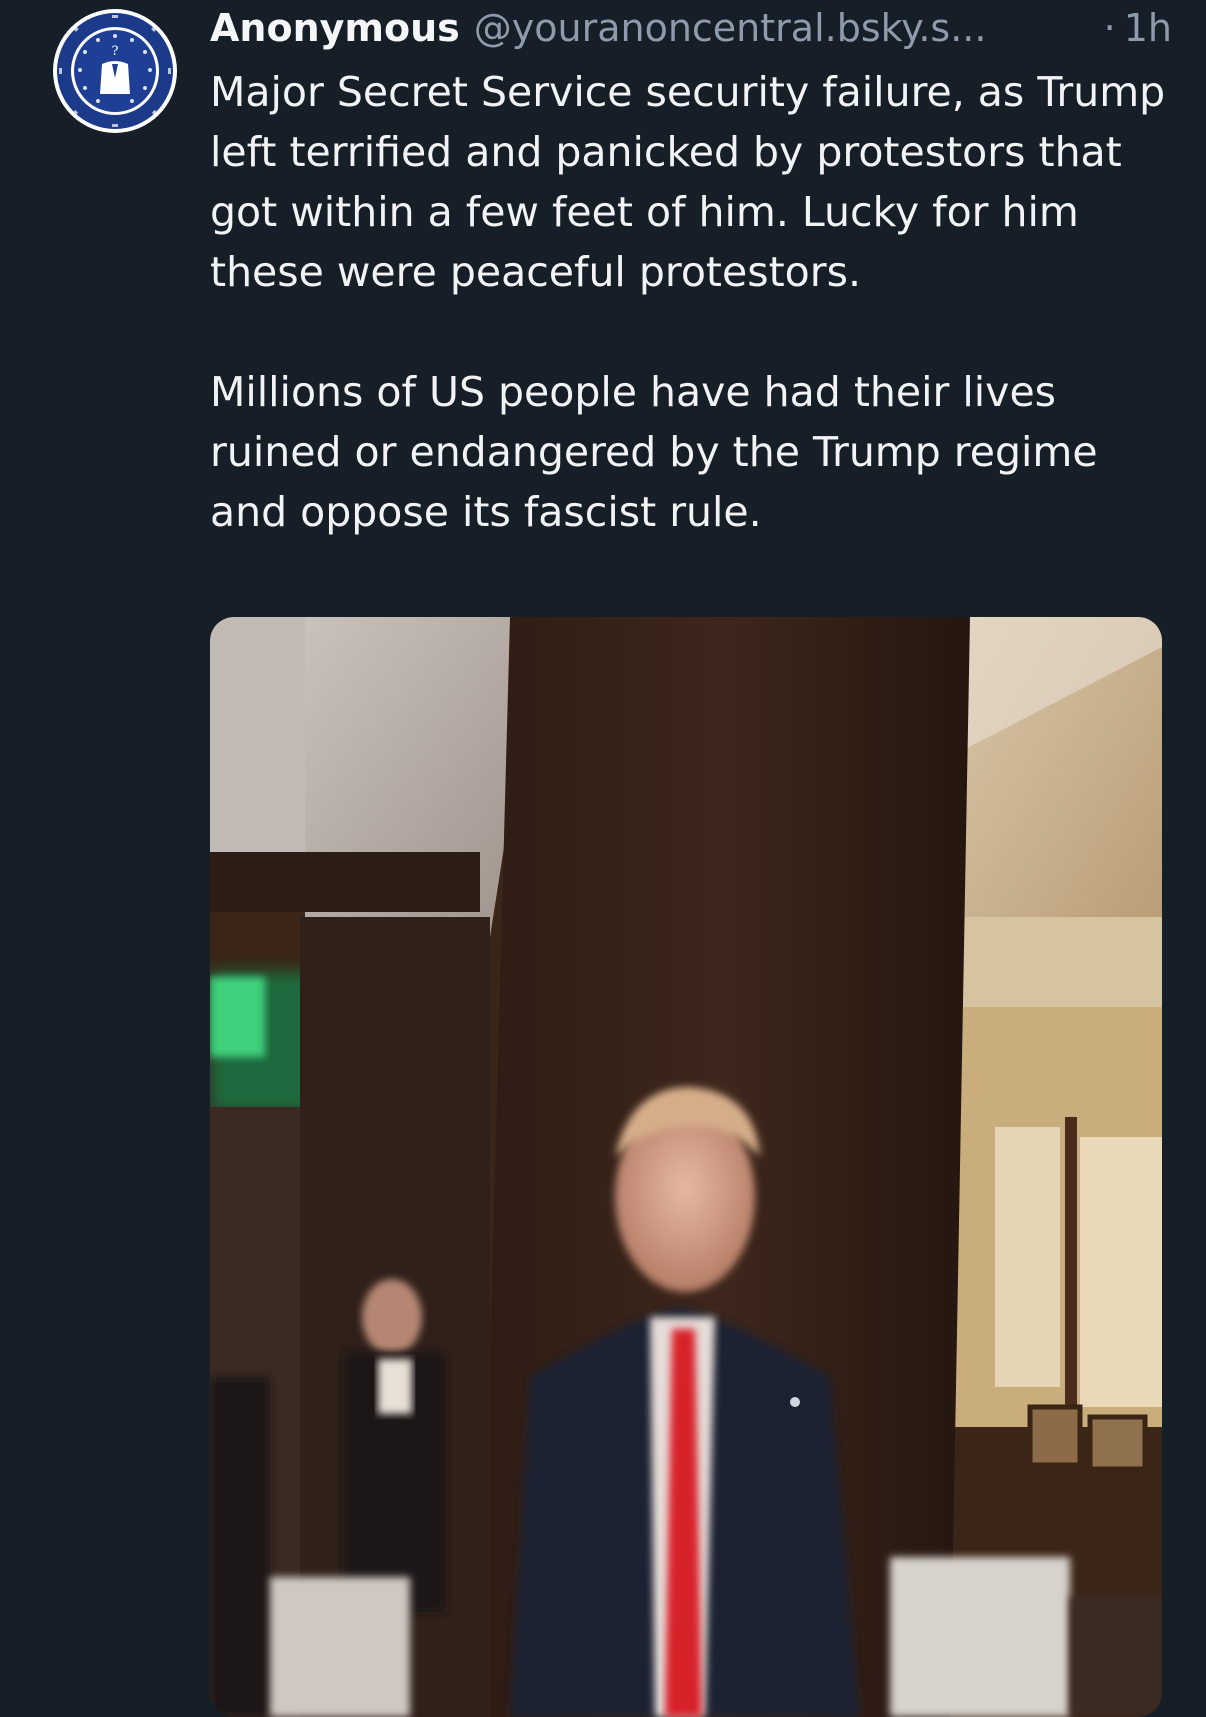 The height and width of the screenshot is (1717, 1206). I want to click on author-avatar: ?, so click(115, 71).